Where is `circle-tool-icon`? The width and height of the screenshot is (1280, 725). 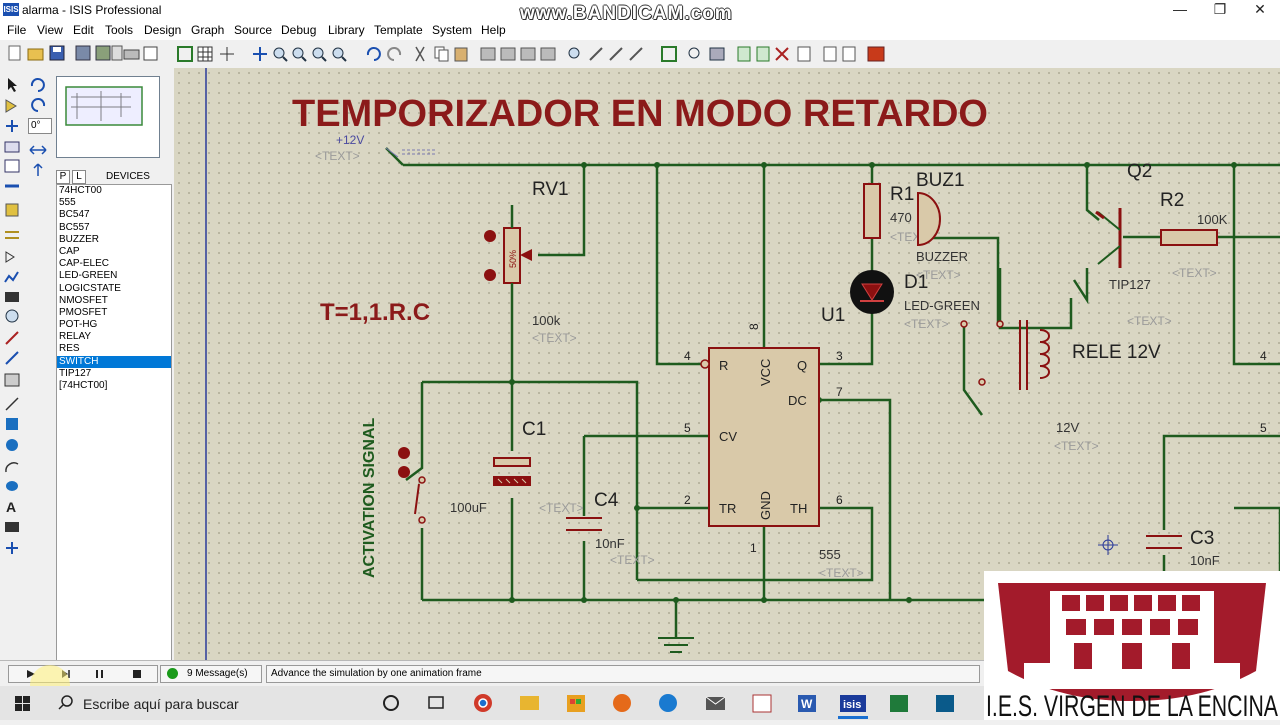
circle-tool-icon is located at coordinates (12, 445).